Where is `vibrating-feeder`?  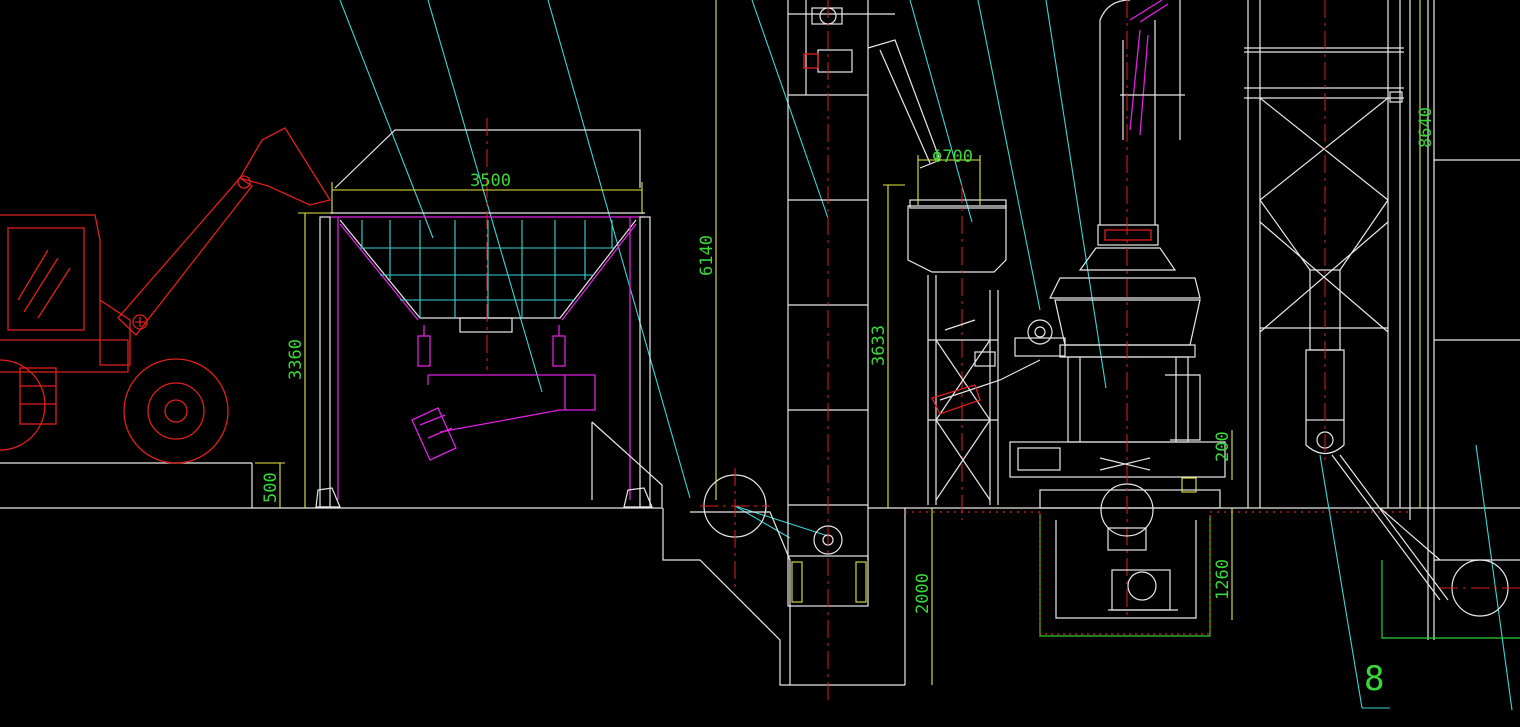
vibrating-feeder is located at coordinates (503, 393).